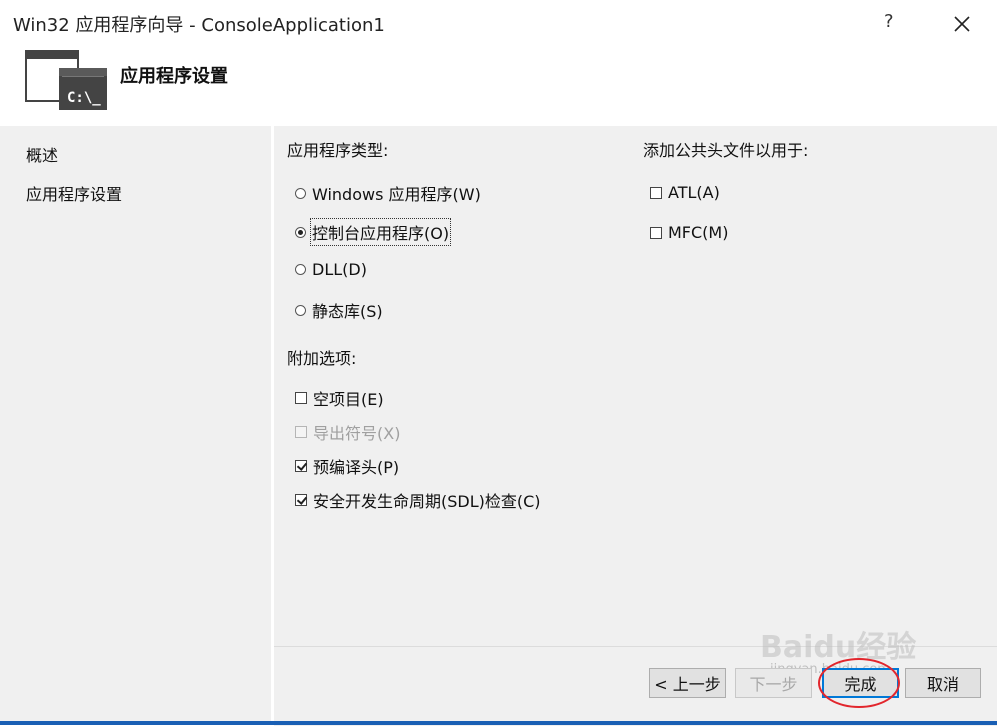  Describe the element at coordinates (773, 683) in the screenshot. I see `next-button: 下一步` at that location.